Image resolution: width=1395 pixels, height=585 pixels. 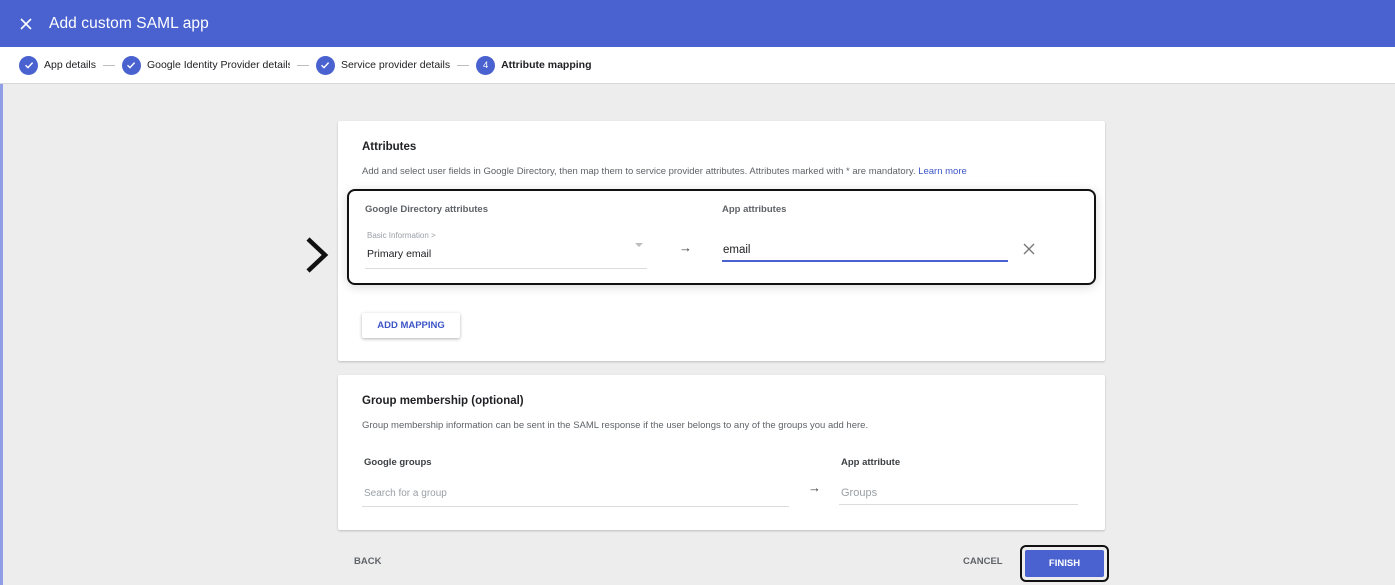 What do you see at coordinates (697, 23) in the screenshot?
I see `app-header: Add custom SAML app` at bounding box center [697, 23].